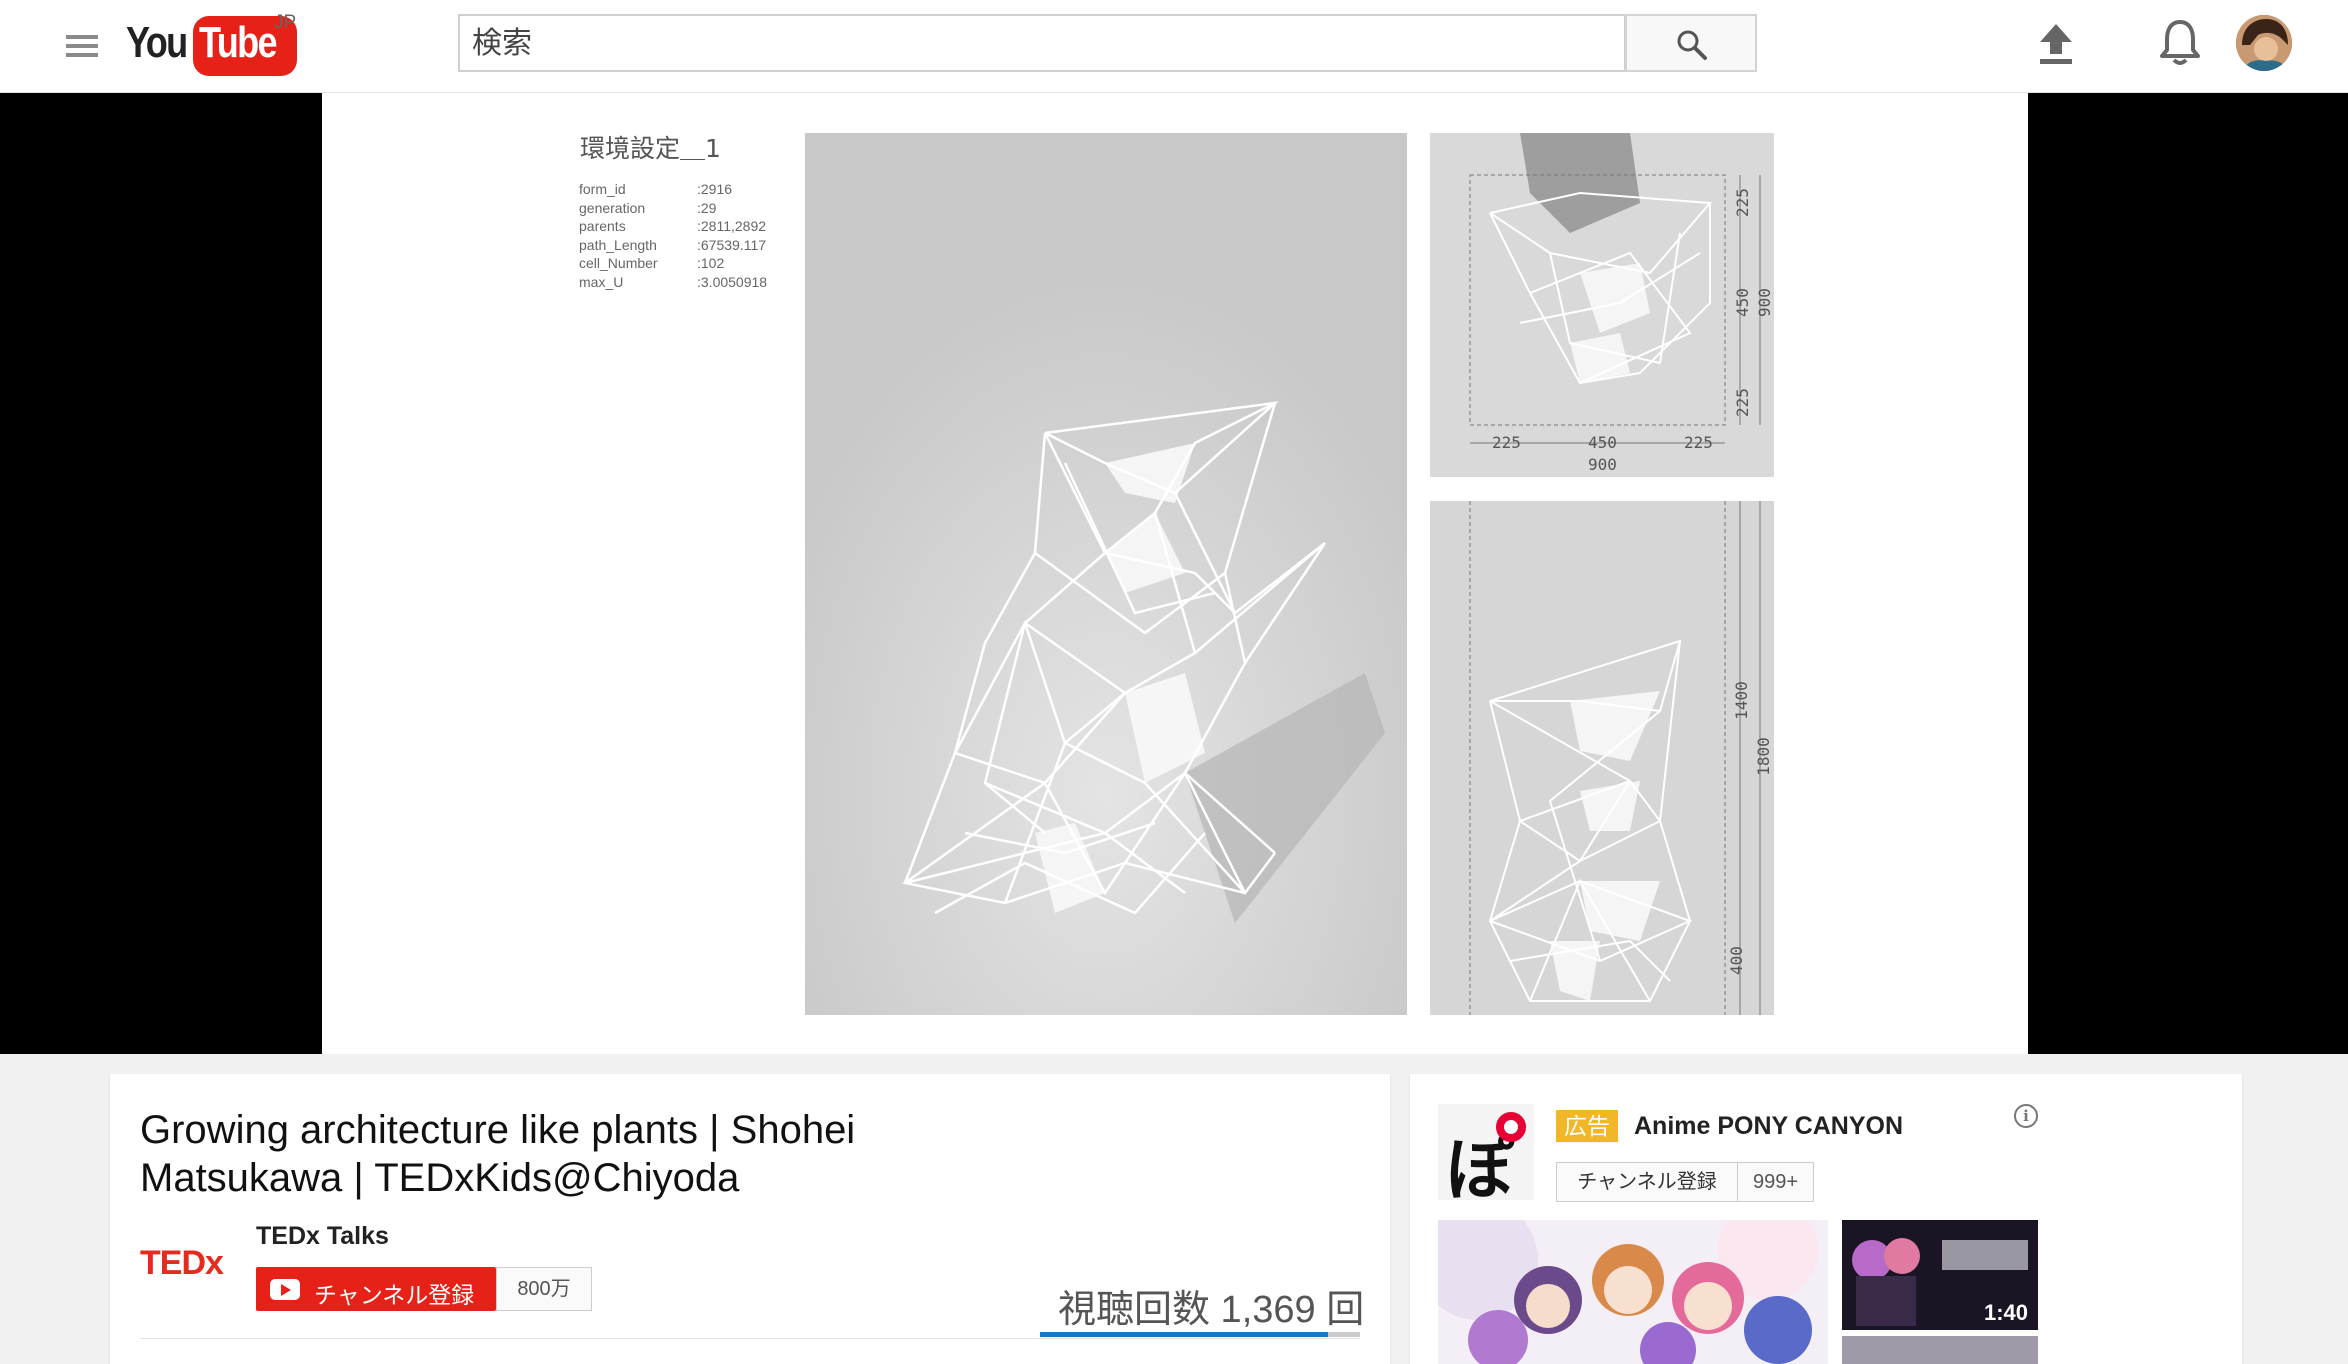  Describe the element at coordinates (1768, 1126) in the screenshot. I see `ad-channel-name: Anime PONY CANYON` at that location.